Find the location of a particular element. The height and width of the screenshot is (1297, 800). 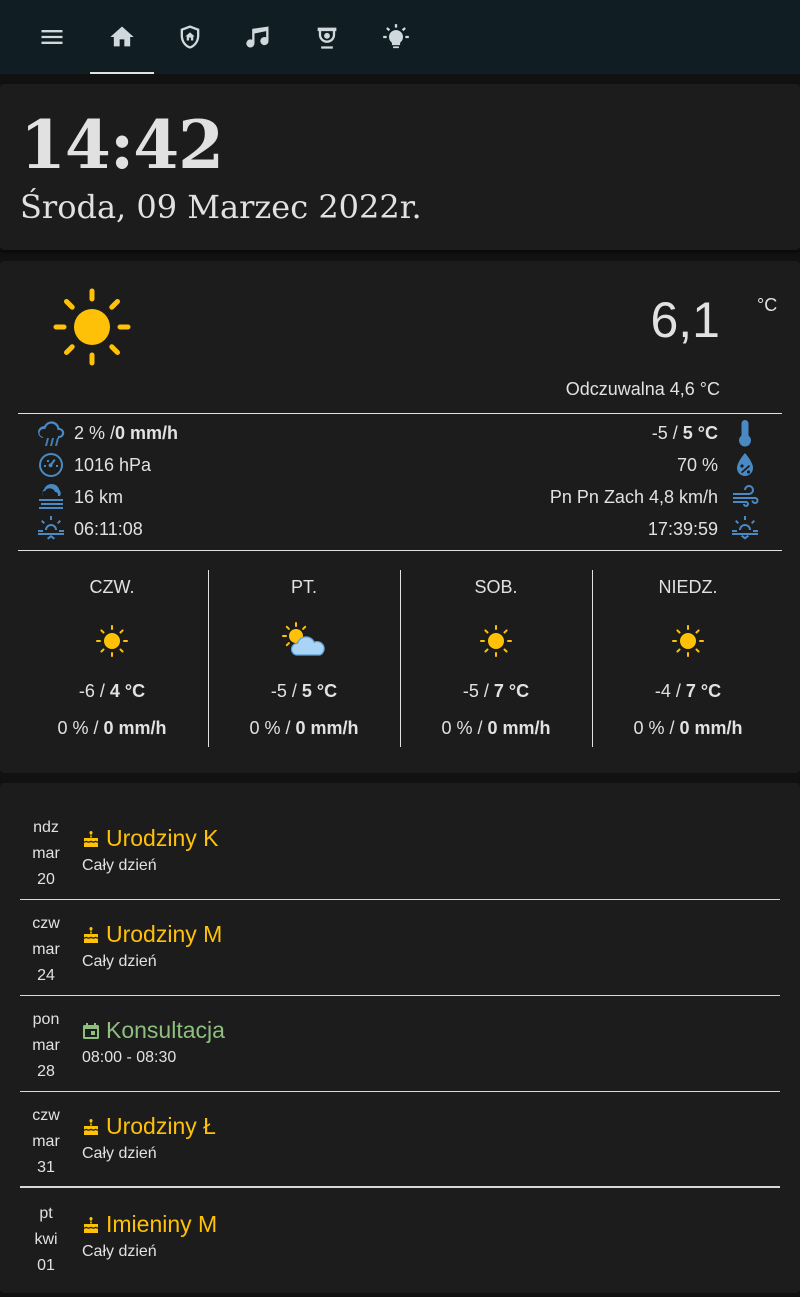

event-date: czw mar 31 is located at coordinates (46, 1142).